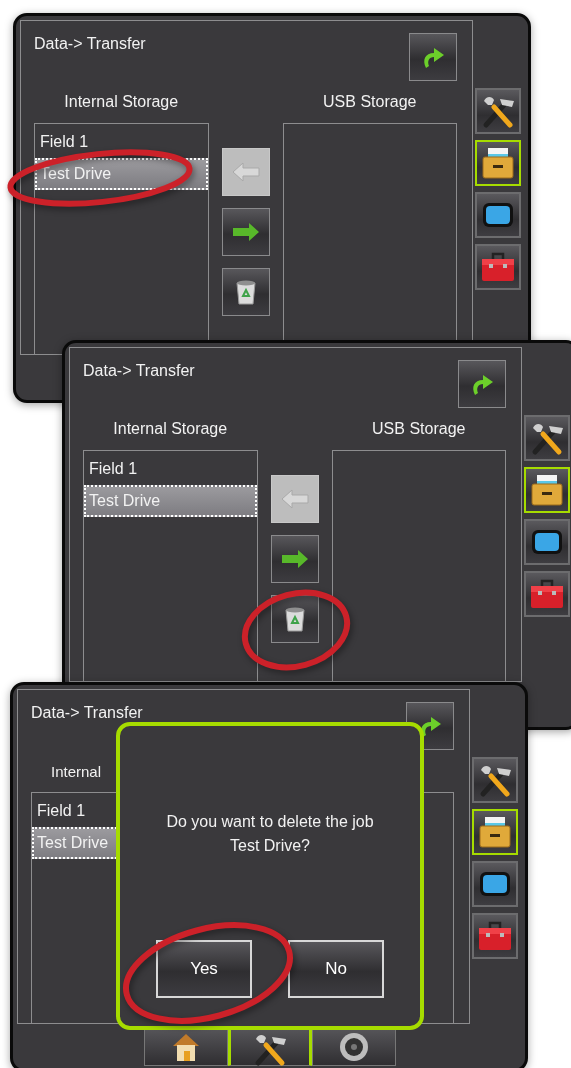 The image size is (571, 1068). Describe the element at coordinates (270, 834) in the screenshot. I see `dialog-message: Do you want to delete the job Test Drive?` at that location.